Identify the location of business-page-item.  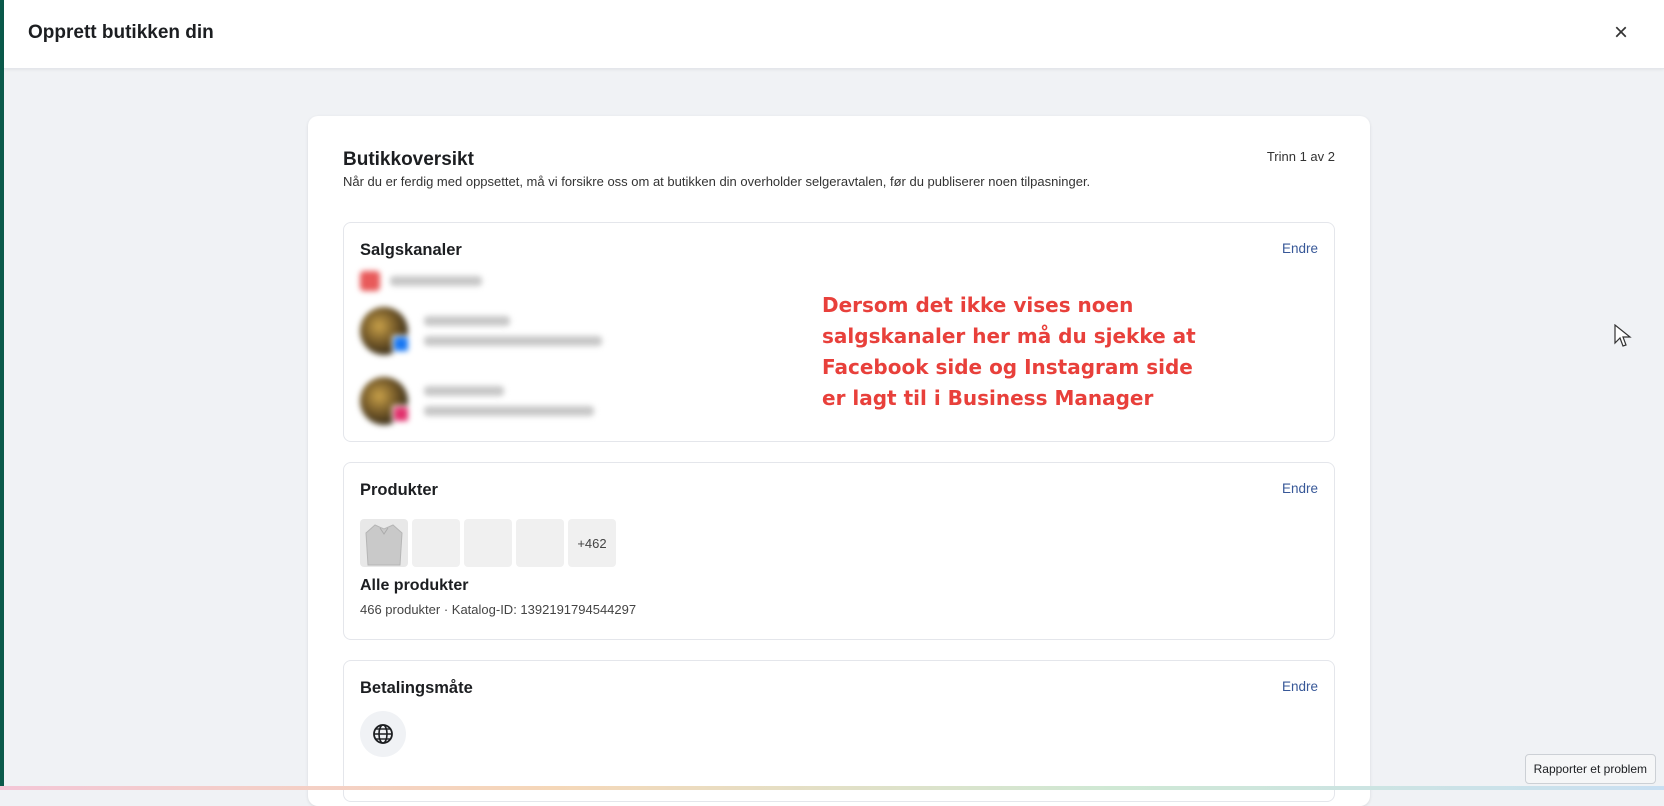
(421, 281).